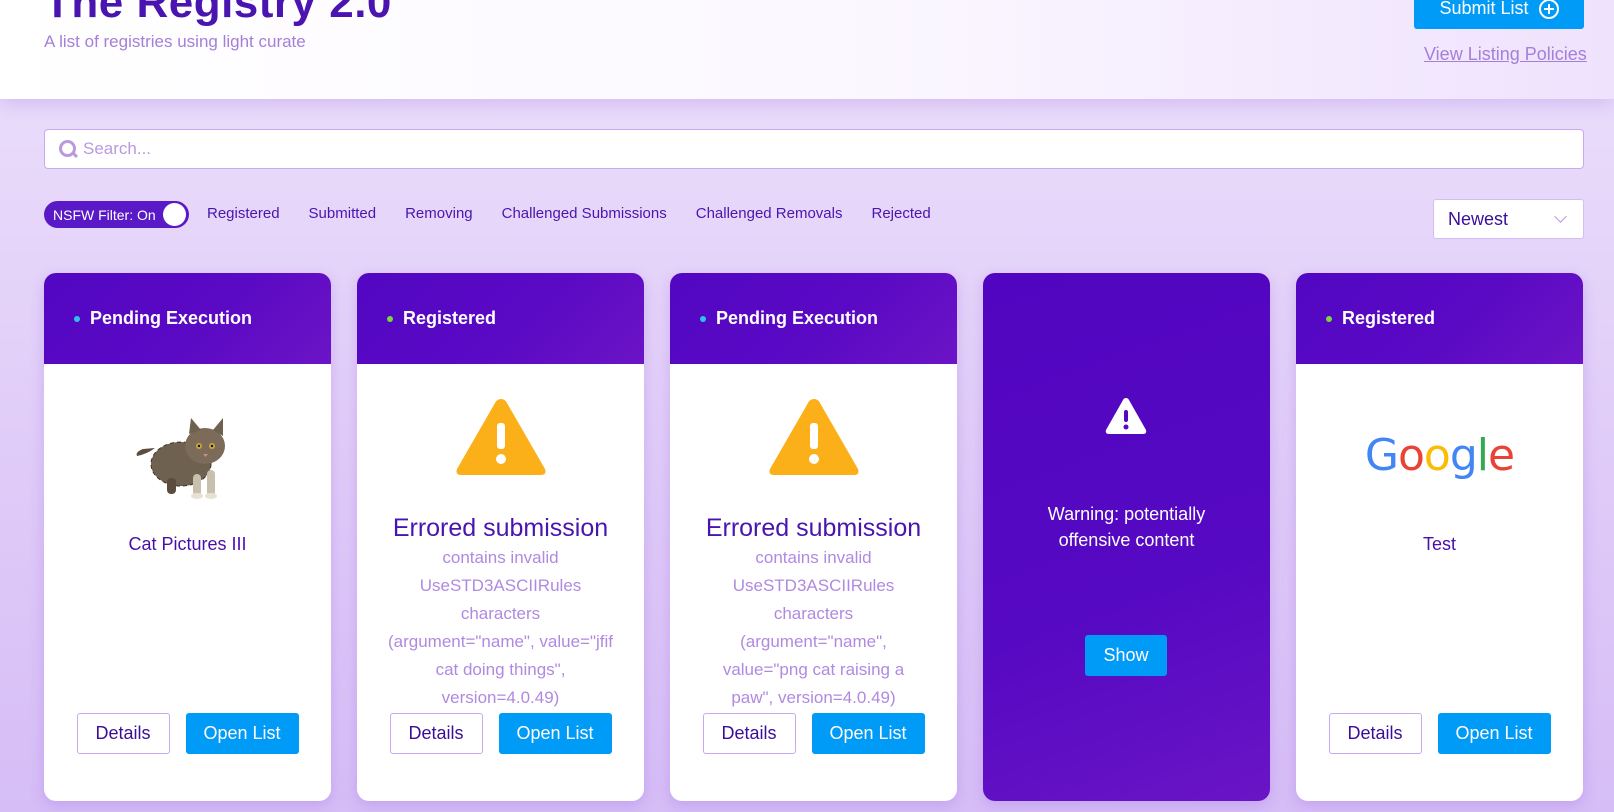  I want to click on toggle-knob, so click(174, 214).